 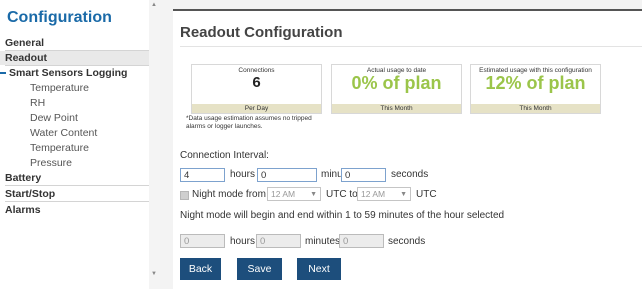 What do you see at coordinates (287, 175) in the screenshot?
I see `interval-minutes-input: 0` at bounding box center [287, 175].